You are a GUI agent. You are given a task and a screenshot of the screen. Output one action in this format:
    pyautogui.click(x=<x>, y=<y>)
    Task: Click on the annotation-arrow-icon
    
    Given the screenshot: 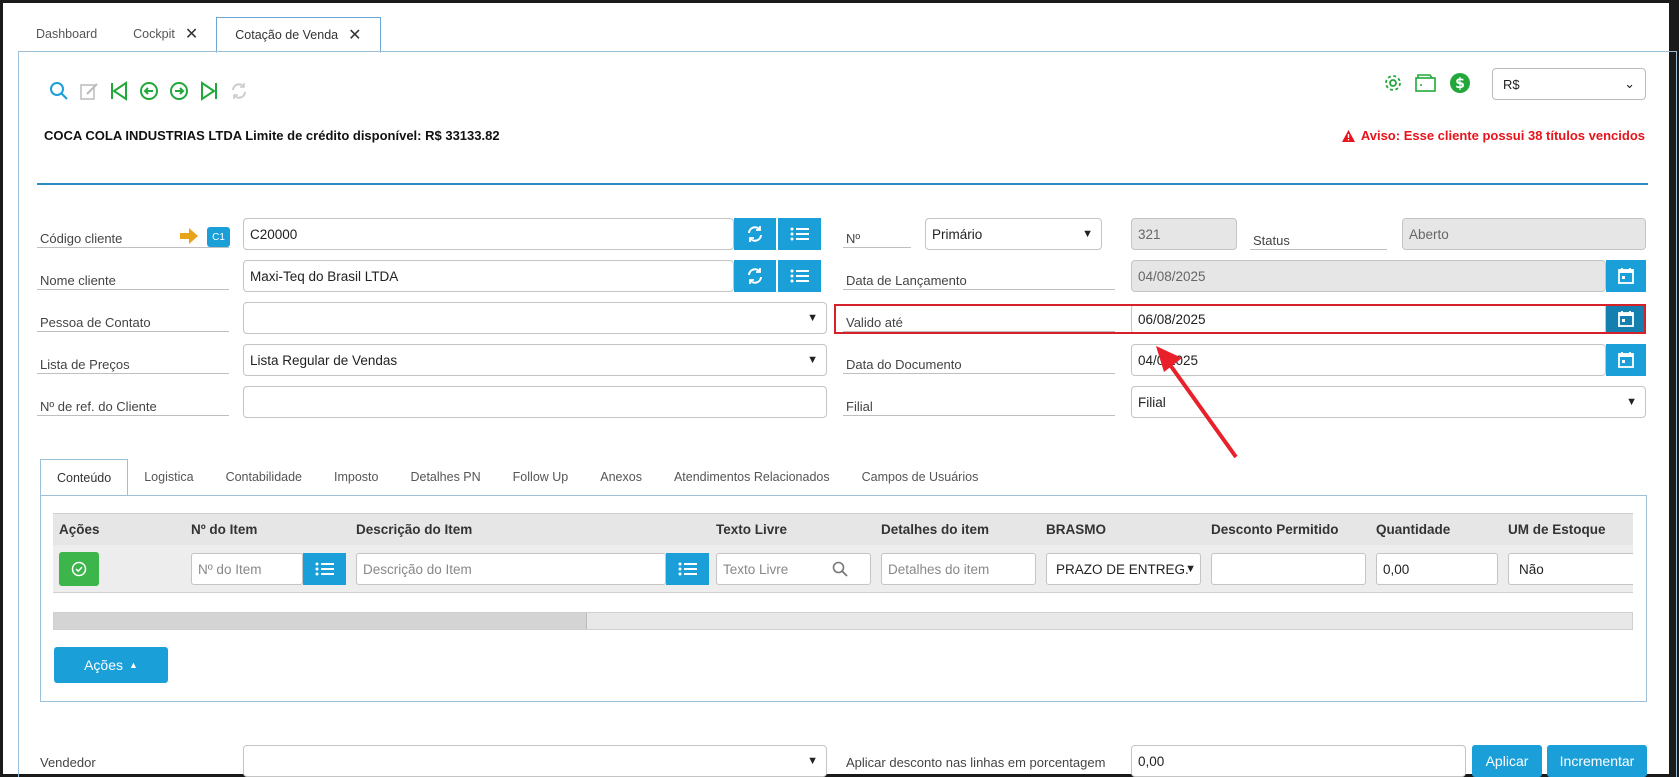 What is the action you would take?
    pyautogui.click(x=1197, y=402)
    